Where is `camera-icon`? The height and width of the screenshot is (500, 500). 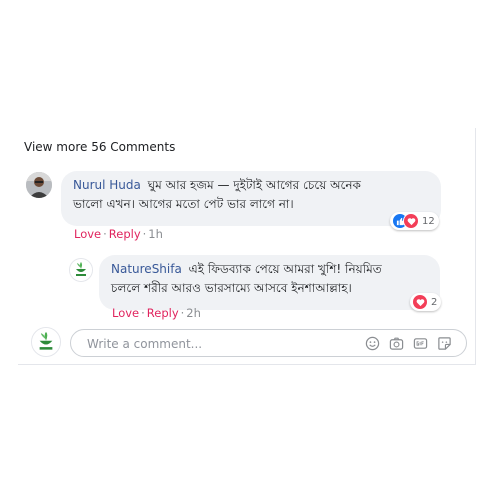 camera-icon is located at coordinates (396, 343).